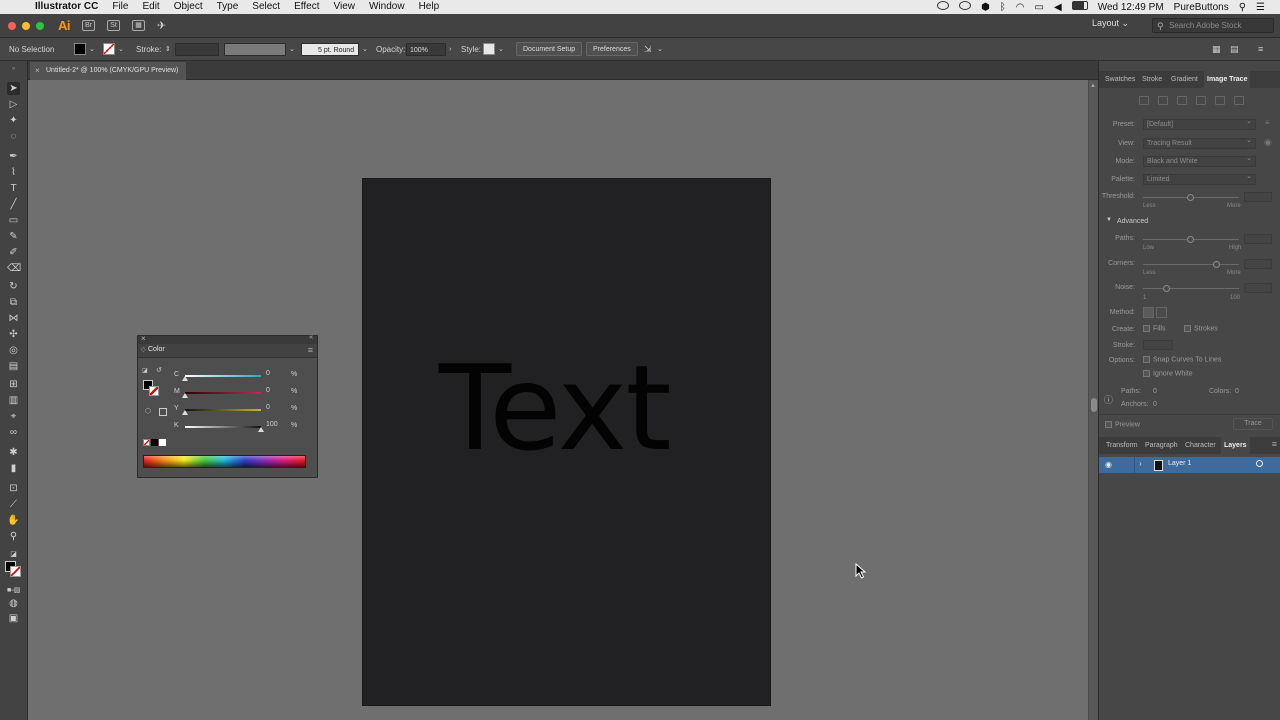 The width and height of the screenshot is (1280, 720). What do you see at coordinates (13, 603) in the screenshot?
I see `draw-mode-icon: ◍` at bounding box center [13, 603].